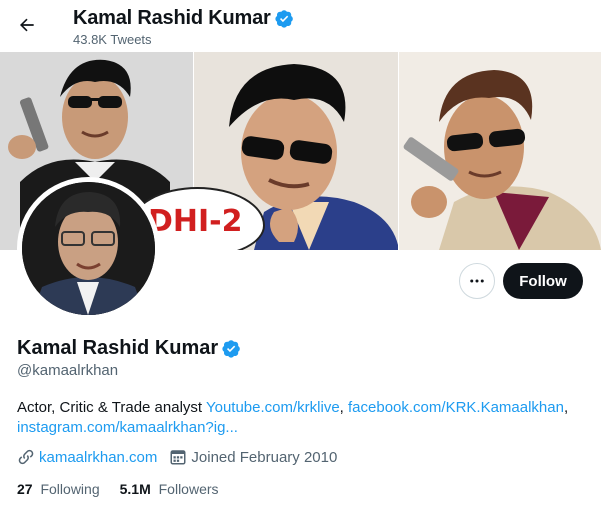 The width and height of the screenshot is (601, 507). Describe the element at coordinates (68, 370) in the screenshot. I see `profile-handle: @kamaalrkhan` at that location.